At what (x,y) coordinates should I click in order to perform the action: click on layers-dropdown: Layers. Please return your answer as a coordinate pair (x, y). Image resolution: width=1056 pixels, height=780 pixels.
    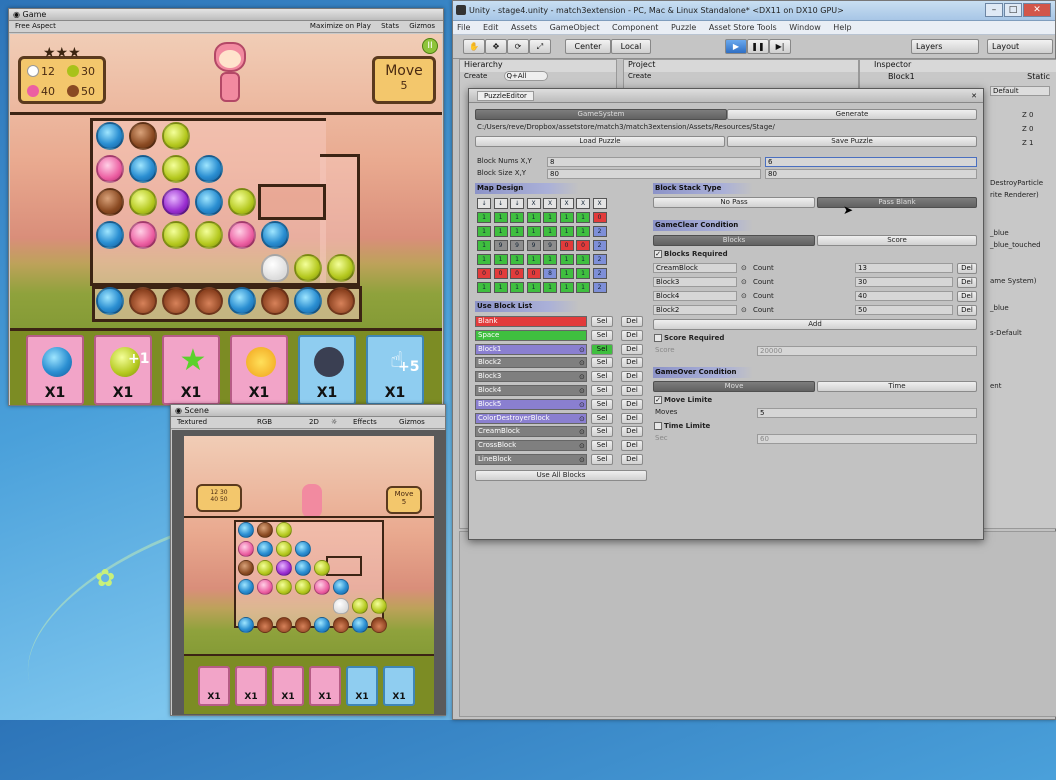
    Looking at the image, I should click on (945, 46).